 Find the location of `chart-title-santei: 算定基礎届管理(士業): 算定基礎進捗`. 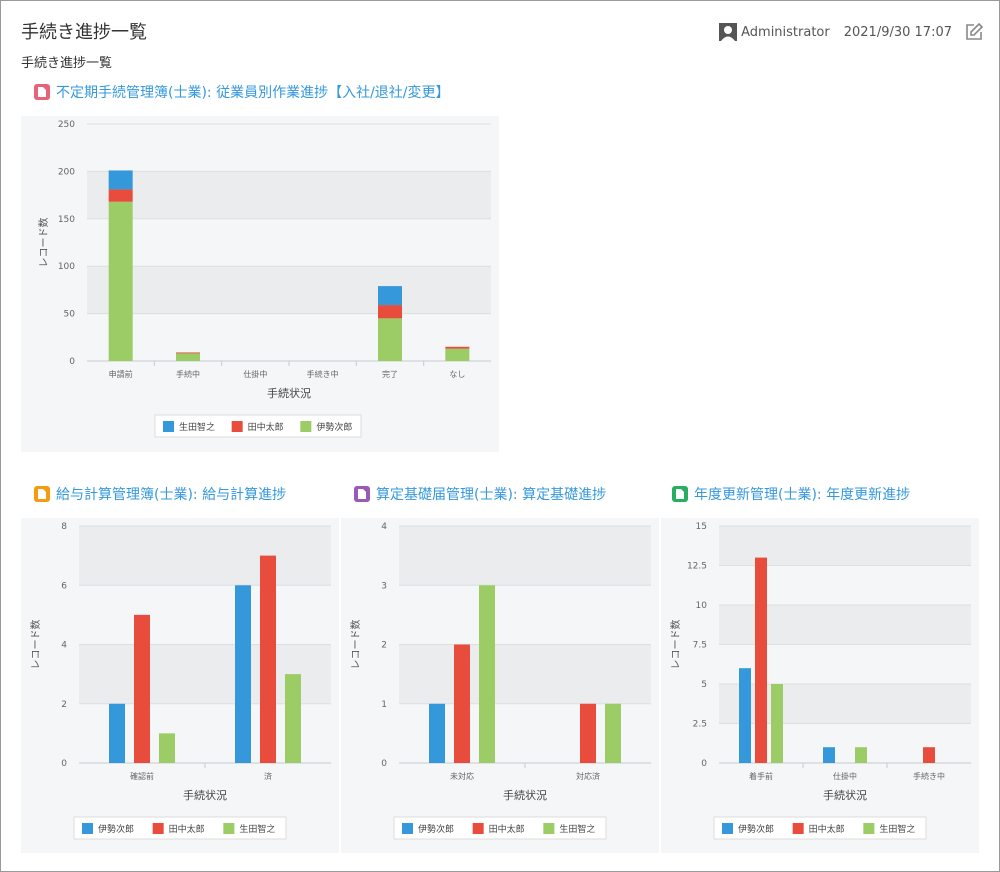

chart-title-santei: 算定基礎届管理(士業): 算定基礎進捗 is located at coordinates (480, 494).